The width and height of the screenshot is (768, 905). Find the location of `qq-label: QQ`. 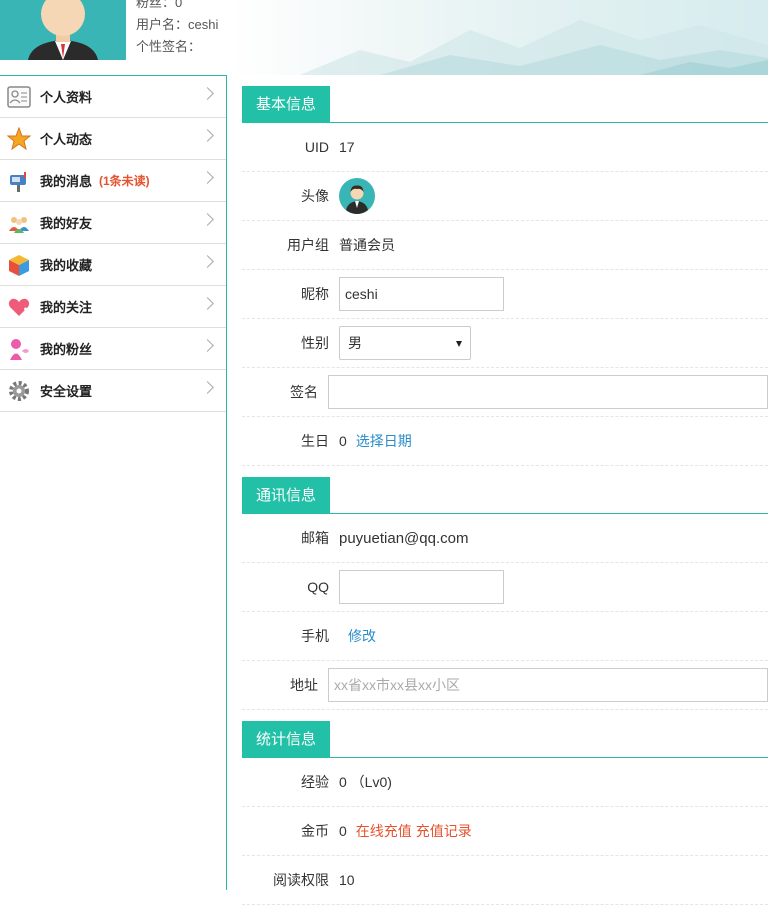

qq-label: QQ is located at coordinates (318, 587).